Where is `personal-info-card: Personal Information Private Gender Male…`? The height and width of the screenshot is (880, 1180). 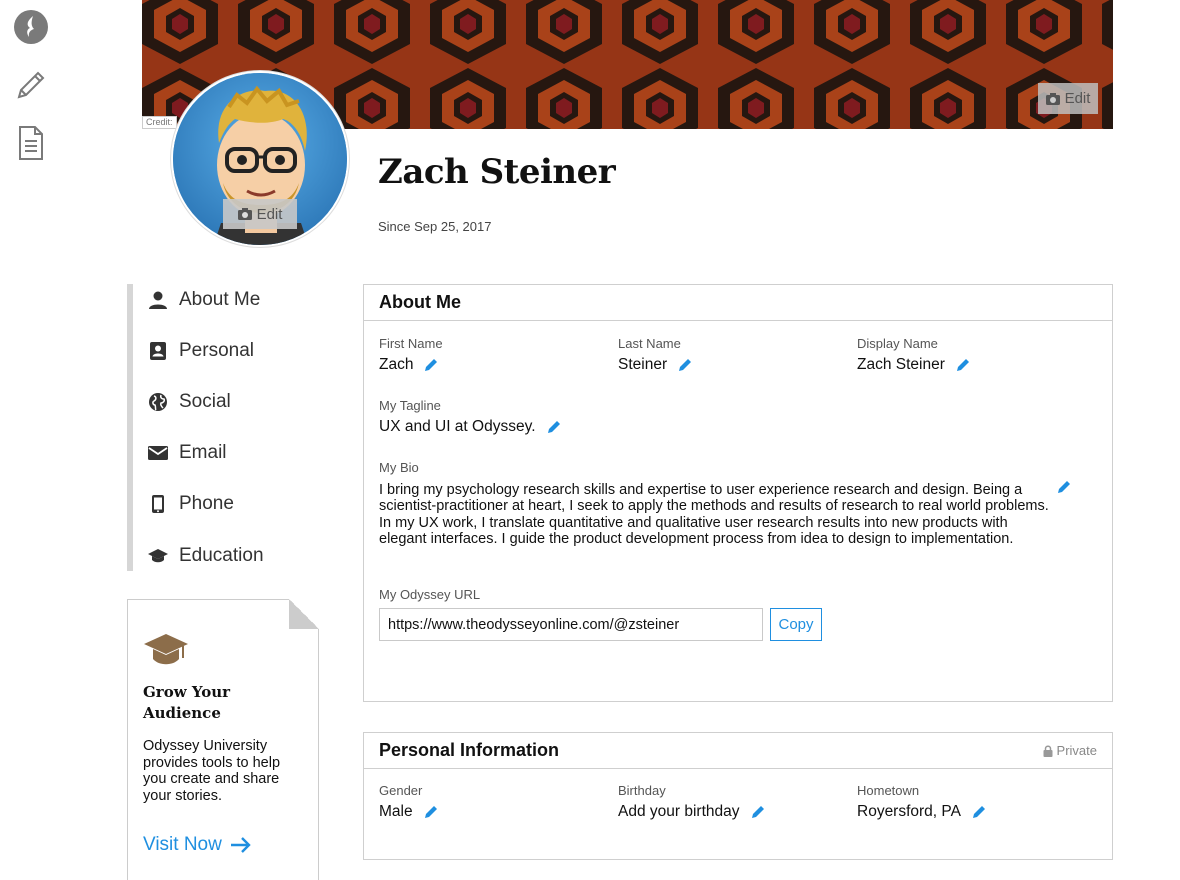
personal-info-card: Personal Information Private Gender Male… is located at coordinates (738, 796).